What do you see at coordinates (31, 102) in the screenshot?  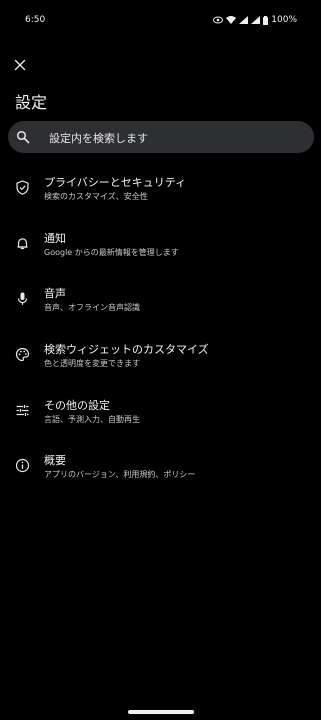 I see `page-title: 設定` at bounding box center [31, 102].